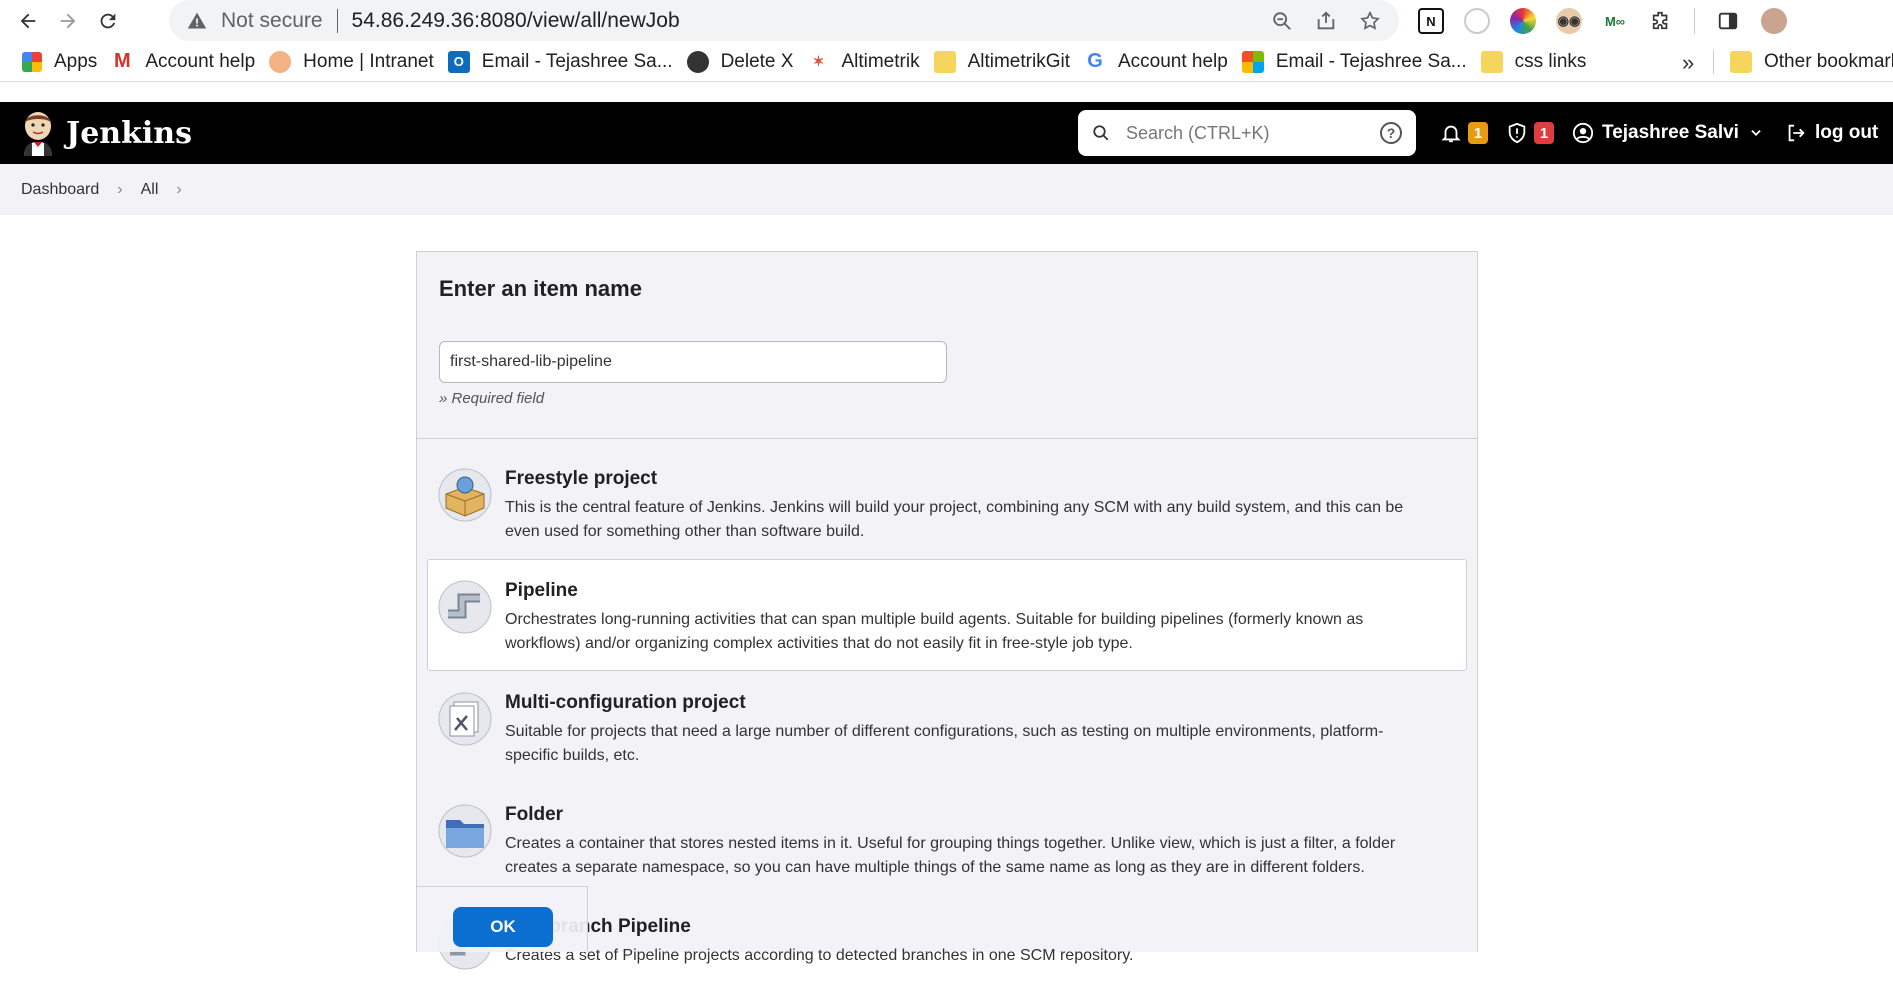  What do you see at coordinates (1517, 133) in the screenshot?
I see `shield-icon` at bounding box center [1517, 133].